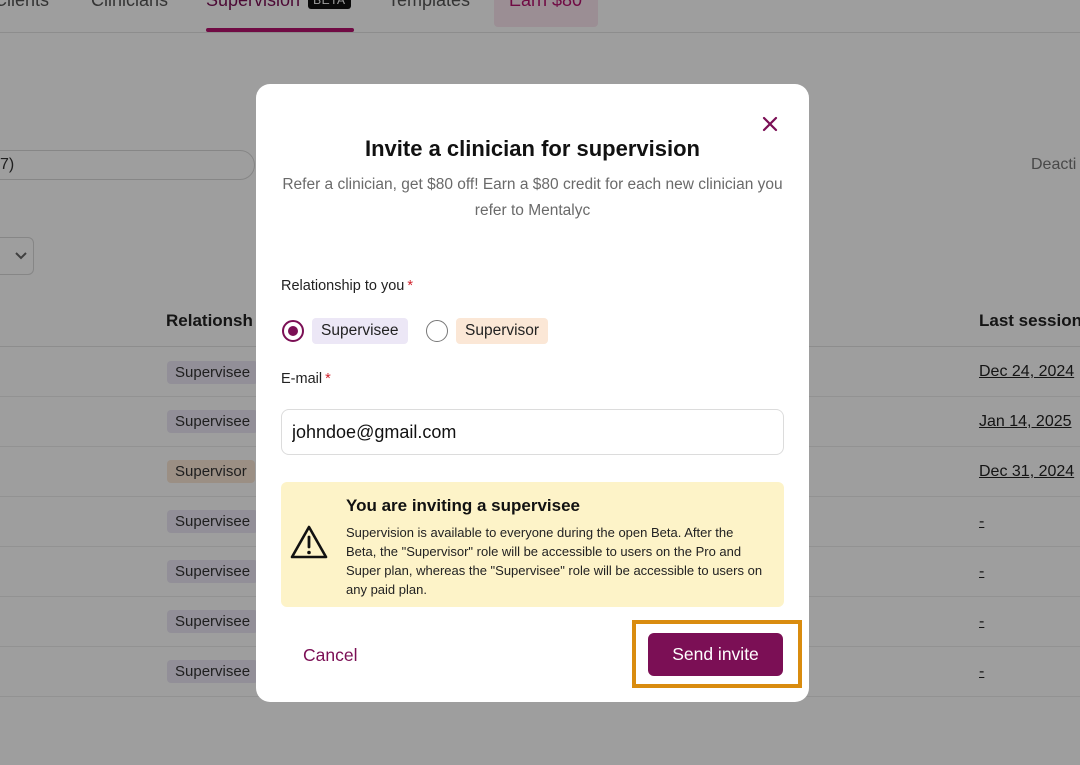  What do you see at coordinates (715, 654) in the screenshot?
I see `send-invite-button: Send invite` at bounding box center [715, 654].